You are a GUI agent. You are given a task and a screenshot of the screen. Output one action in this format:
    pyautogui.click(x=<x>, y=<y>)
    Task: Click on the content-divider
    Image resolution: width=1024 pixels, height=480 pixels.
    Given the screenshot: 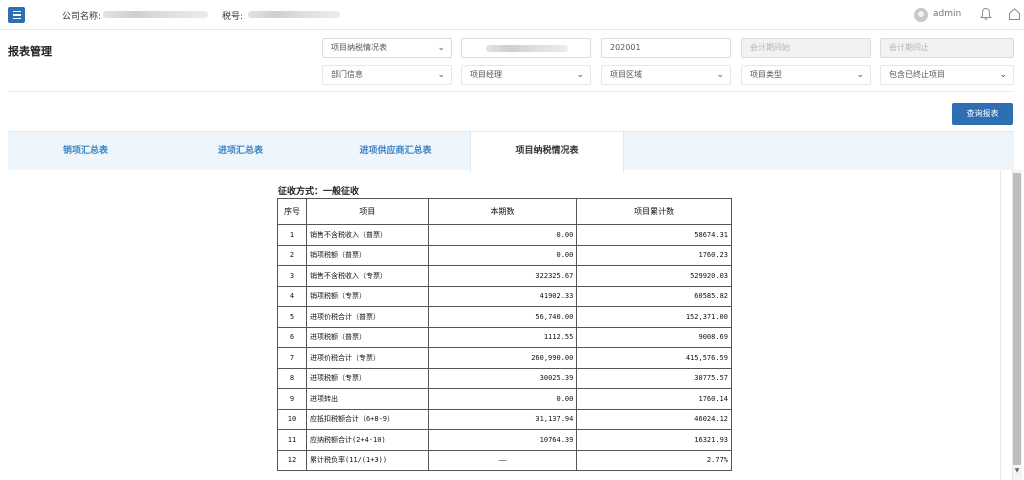 What is the action you would take?
    pyautogui.click(x=1000, y=325)
    